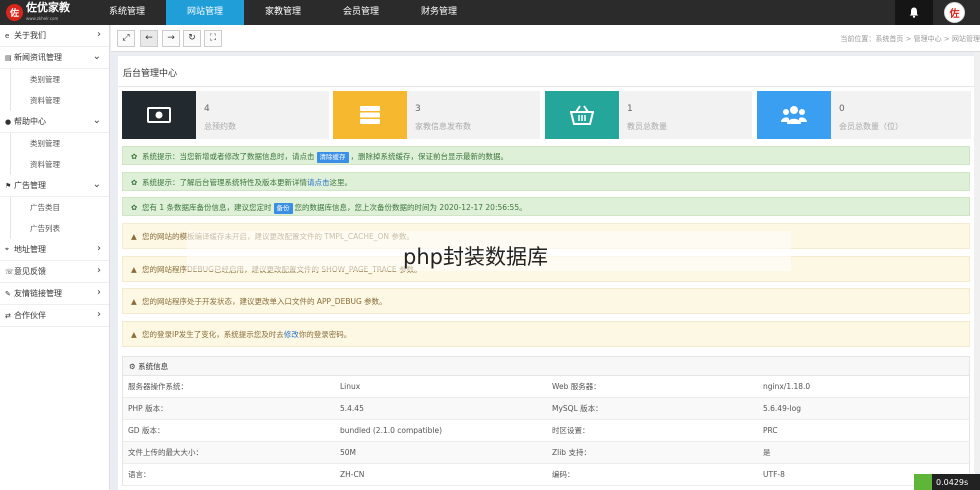 This screenshot has height=490, width=980. I want to click on nav-tutor: 家教管理, so click(283, 12).